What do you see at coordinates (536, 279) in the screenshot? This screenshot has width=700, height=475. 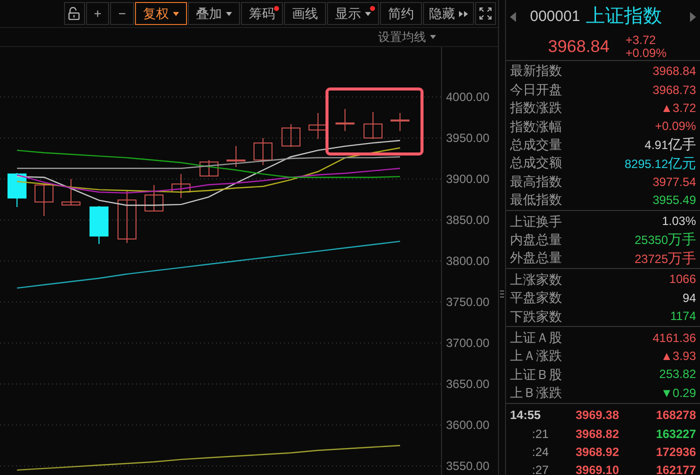 I see `stat-label: 上涨家数` at bounding box center [536, 279].